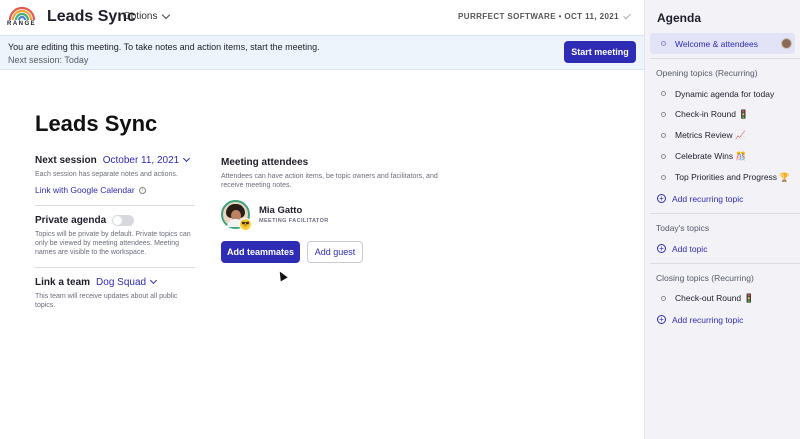 The image size is (800, 439). What do you see at coordinates (683, 228) in the screenshot?
I see `today-topics-label: Today's topics` at bounding box center [683, 228].